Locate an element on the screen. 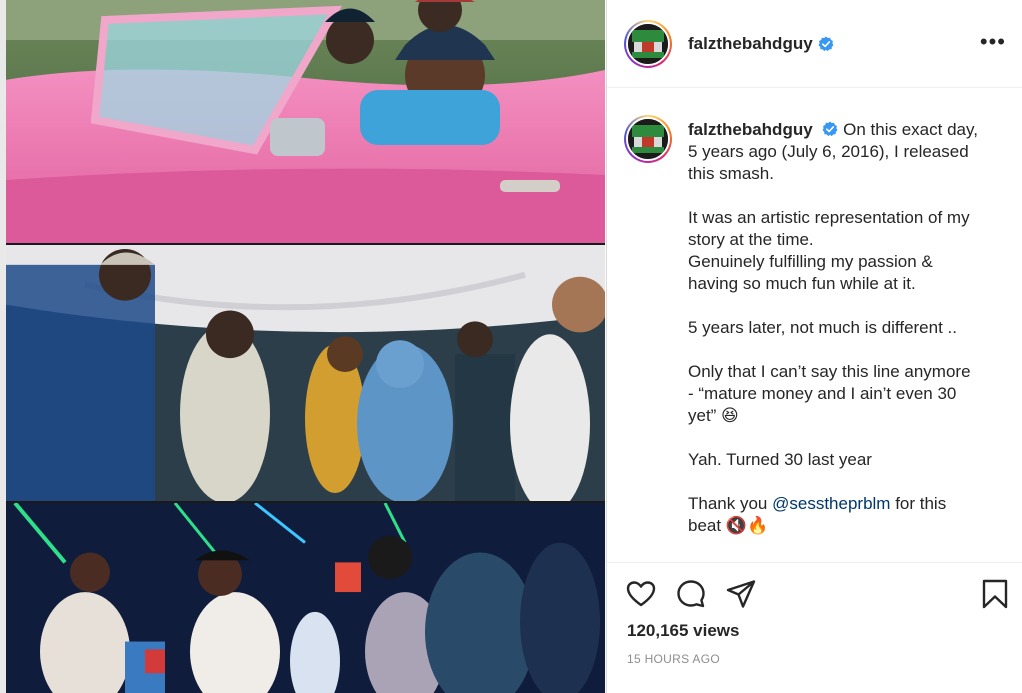 This screenshot has height=693, width=1022. action-bar is located at coordinates (818, 595).